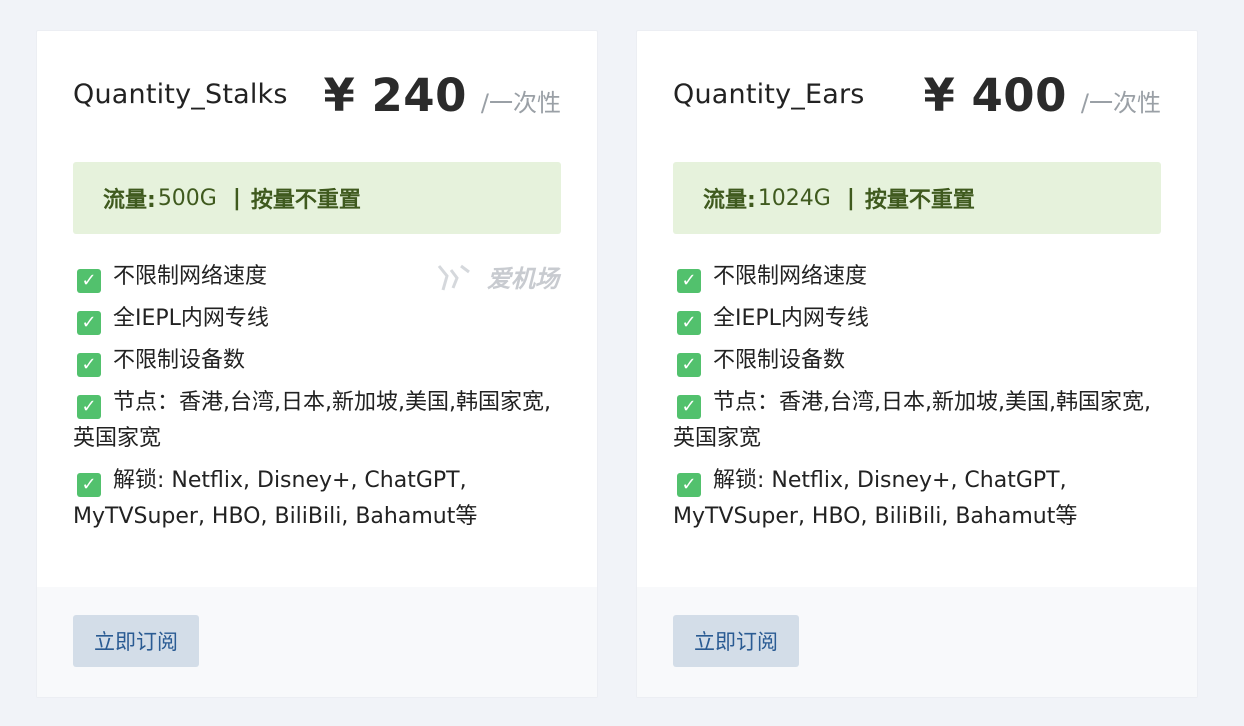  I want to click on watermark-logo-icon, so click(454, 277).